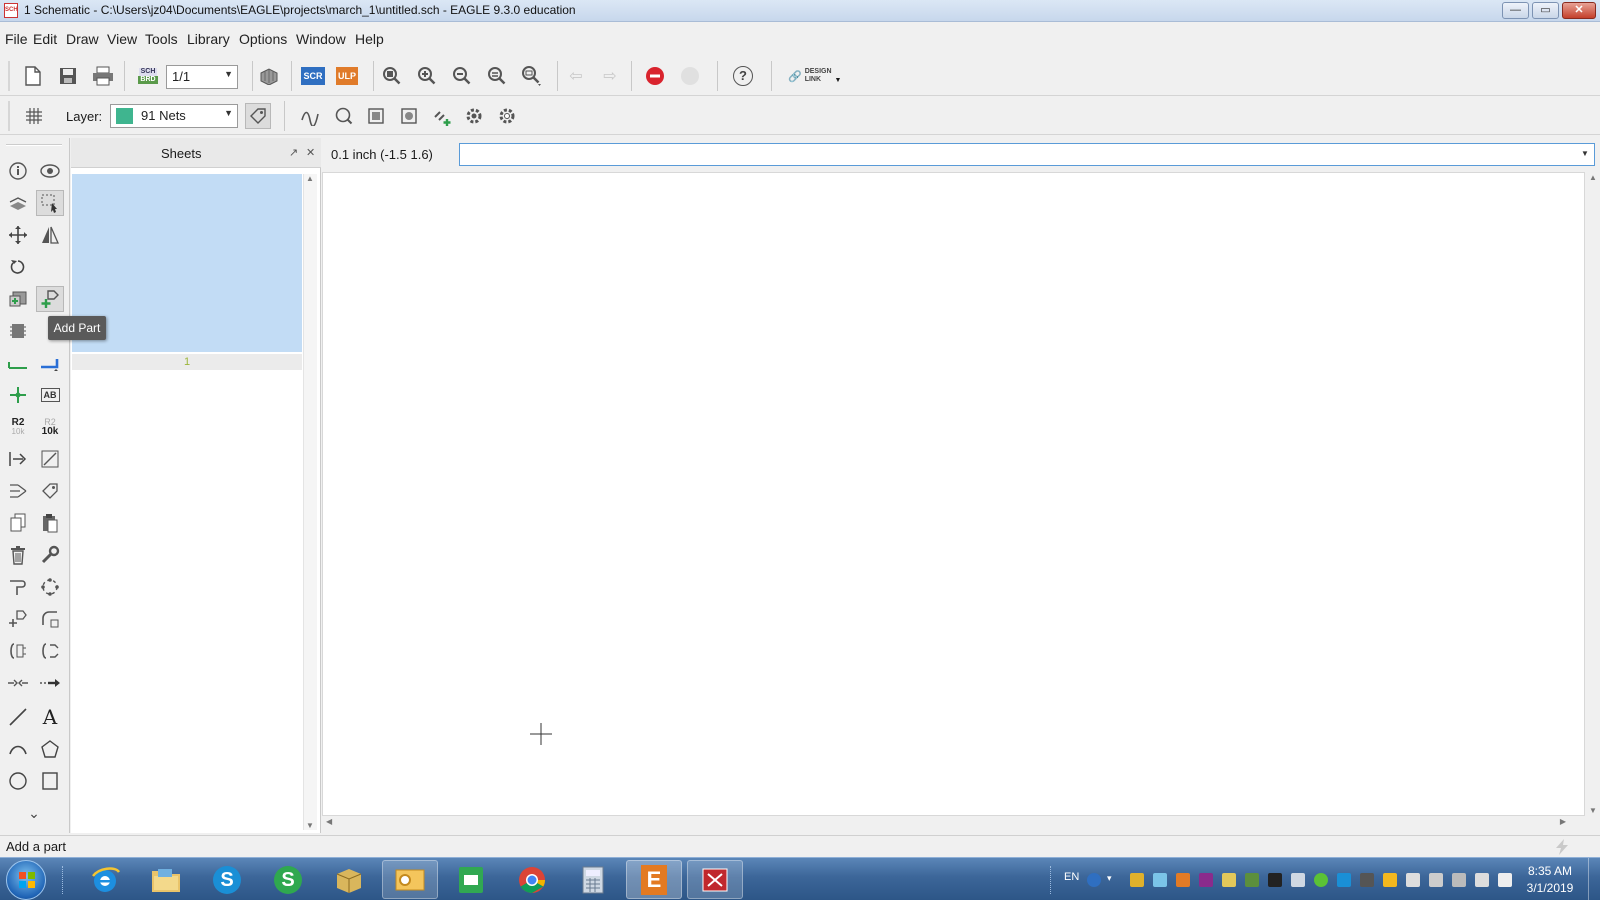 Image resolution: width=1600 pixels, height=900 pixels. What do you see at coordinates (18, 749) in the screenshot?
I see `arc-icon` at bounding box center [18, 749].